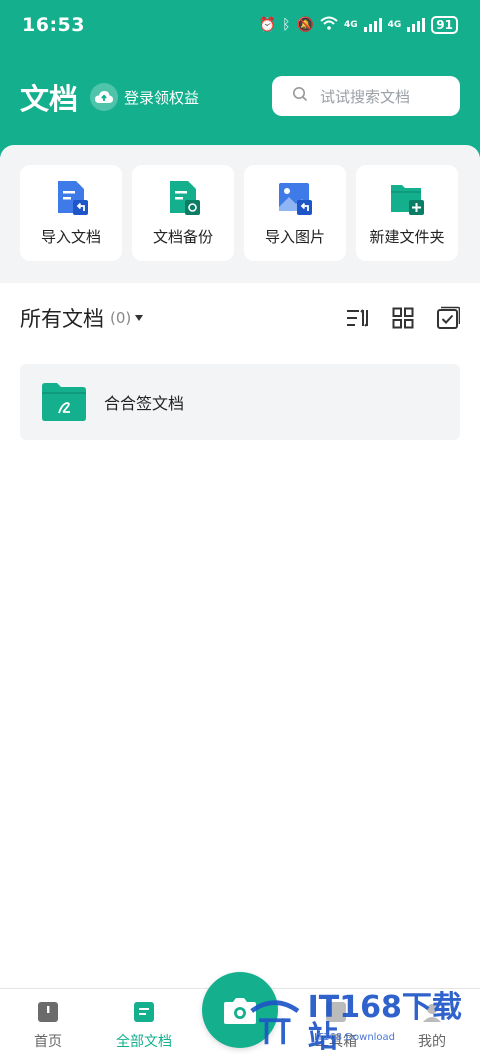 The image size is (480, 1058). What do you see at coordinates (104, 97) in the screenshot?
I see `cloud-upload-icon` at bounding box center [104, 97].